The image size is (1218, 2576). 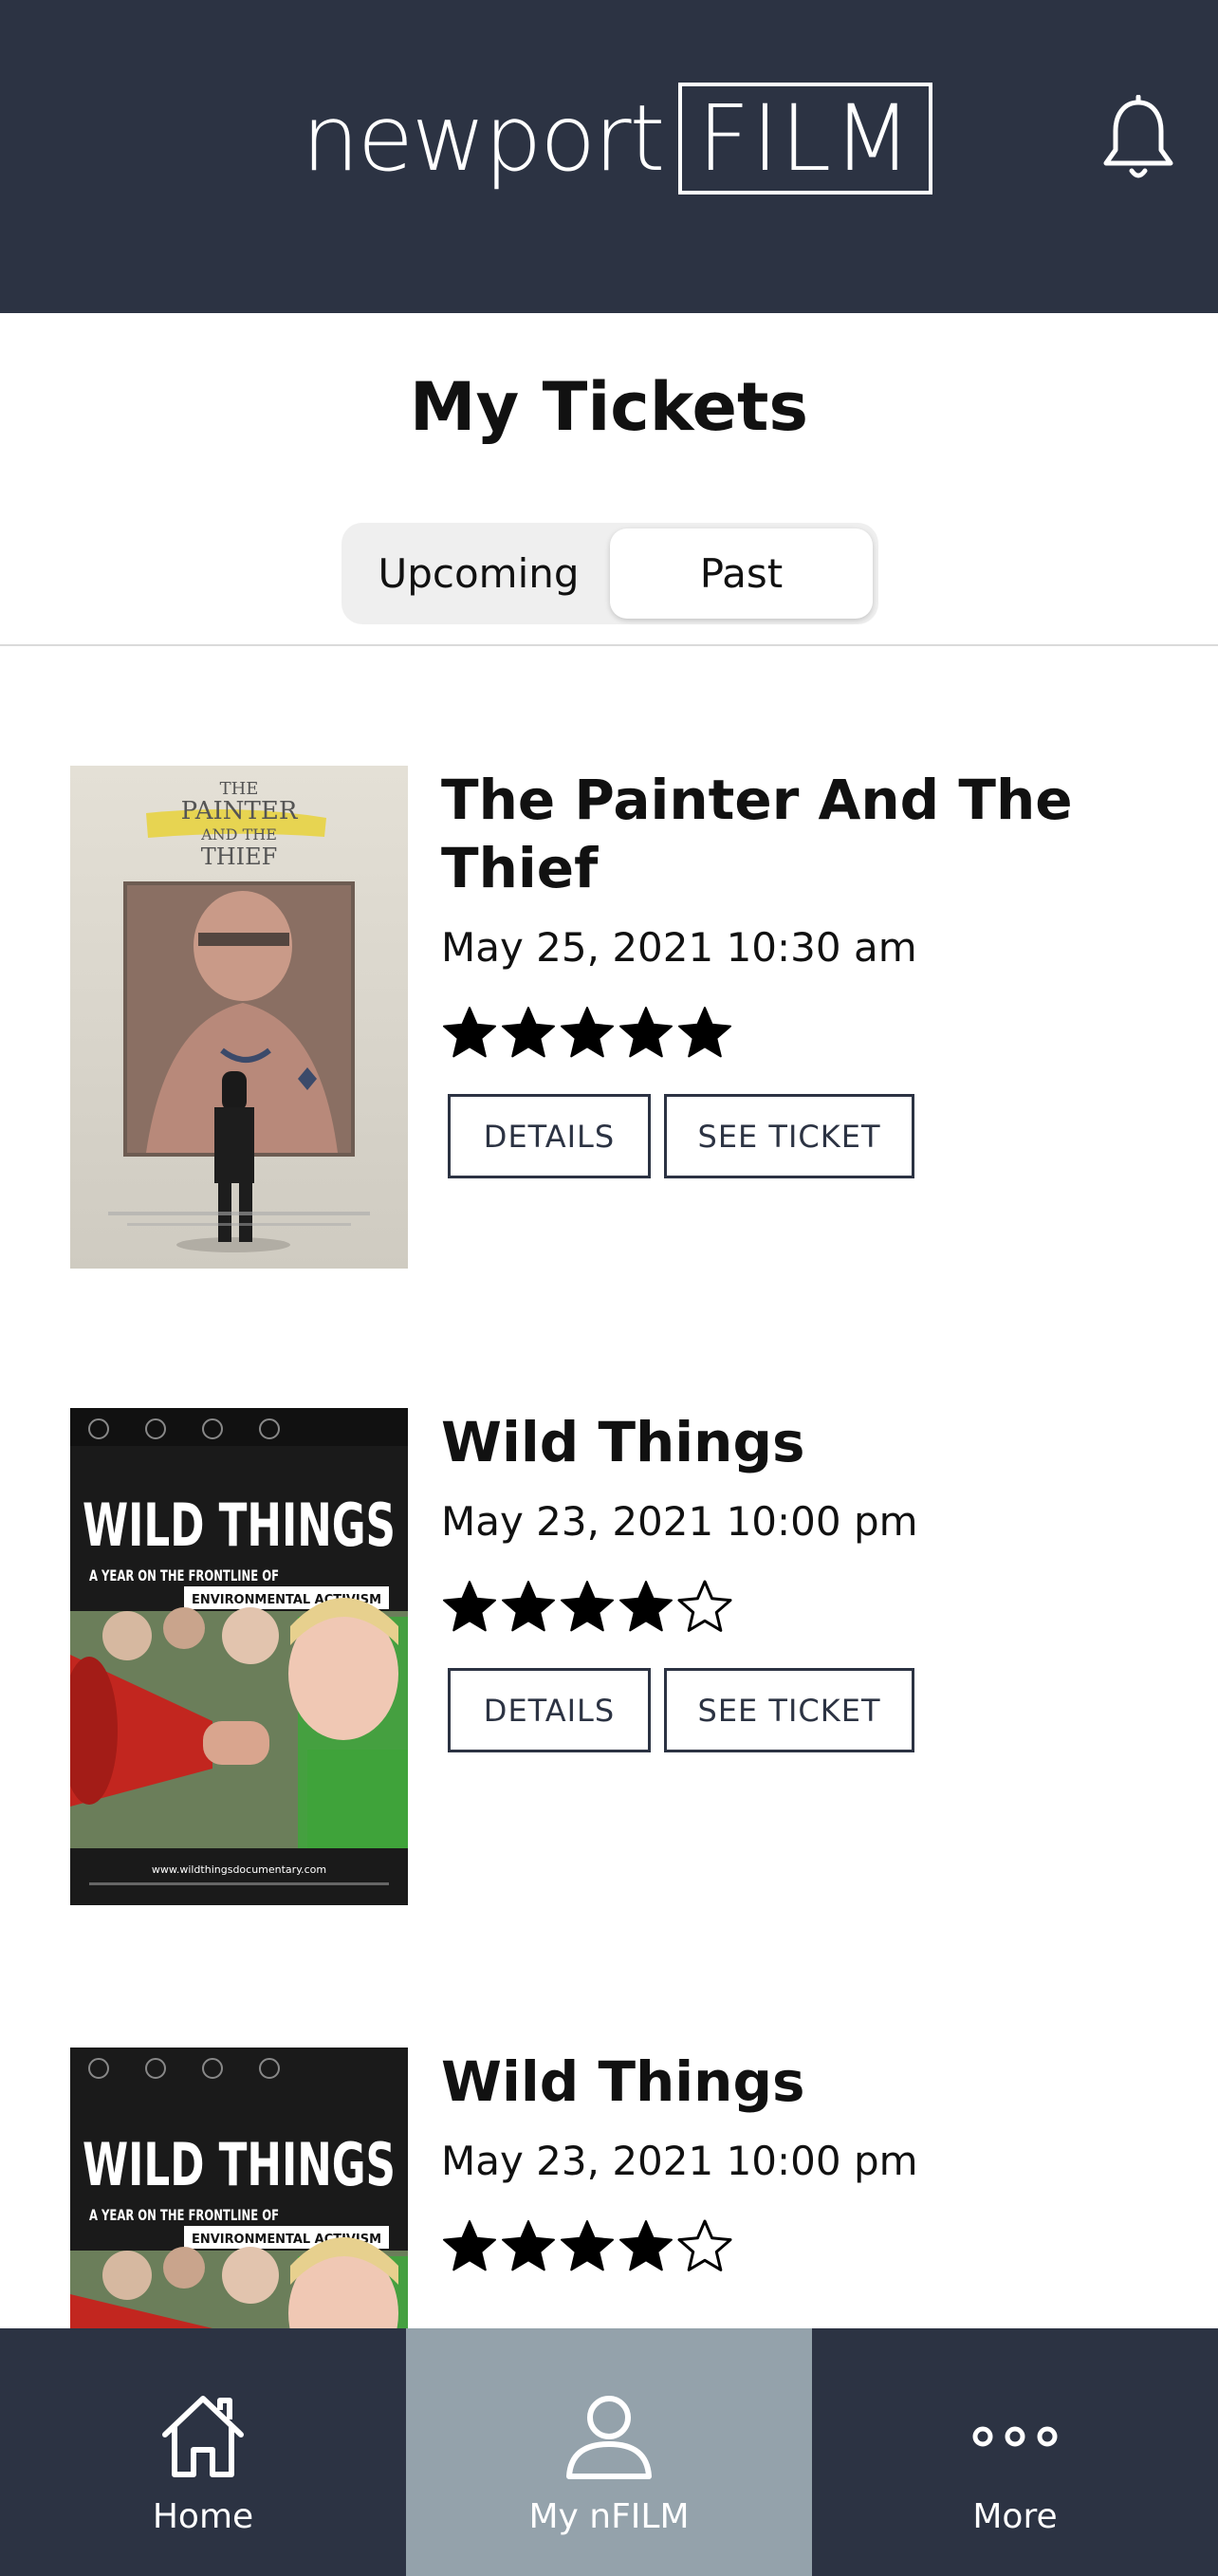 What do you see at coordinates (1015, 2516) in the screenshot?
I see `tab-label-more: More` at bounding box center [1015, 2516].